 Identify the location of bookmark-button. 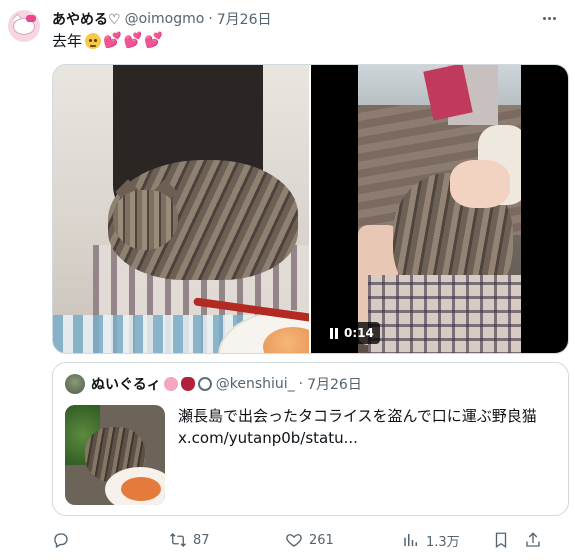
(501, 540).